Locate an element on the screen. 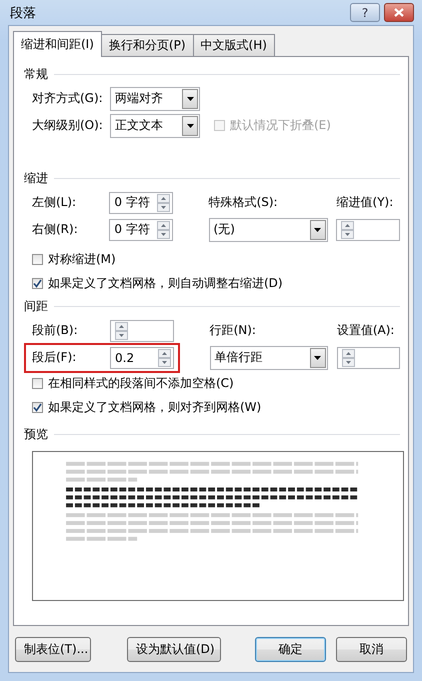 This screenshot has height=681, width=422. field-label: 行距(N): is located at coordinates (233, 330).